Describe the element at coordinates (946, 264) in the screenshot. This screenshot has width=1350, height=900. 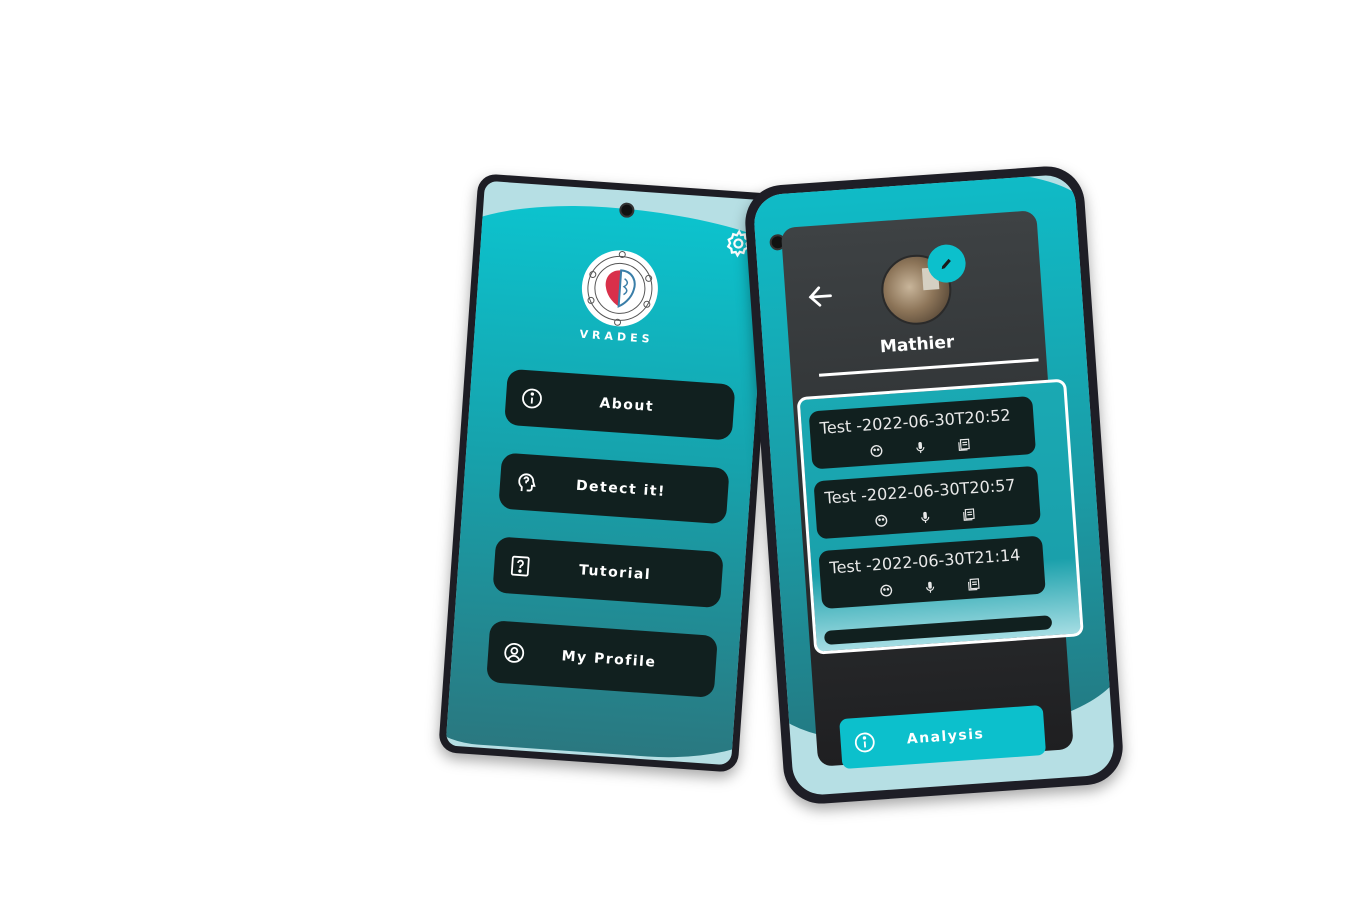
I see `pencil-icon` at that location.